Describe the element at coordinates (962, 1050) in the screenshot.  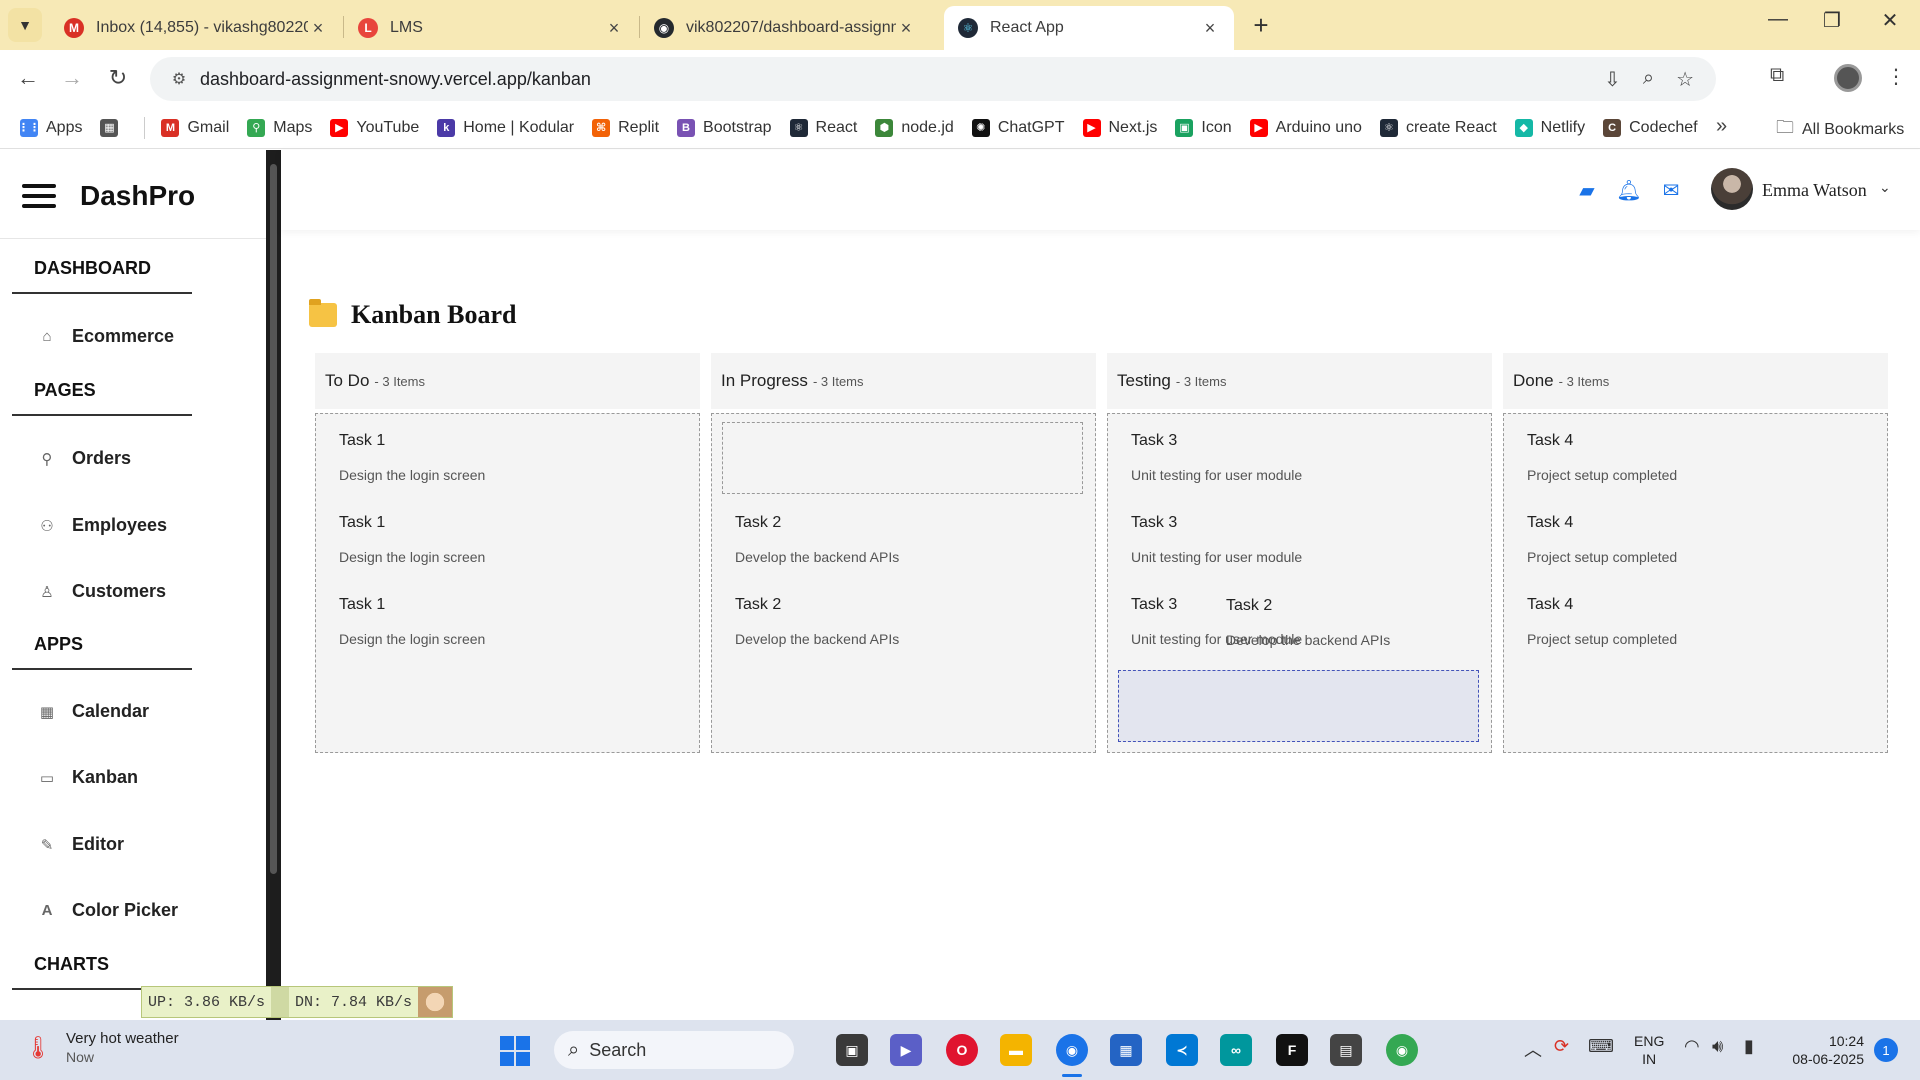
I see `opera-icon: O` at that location.